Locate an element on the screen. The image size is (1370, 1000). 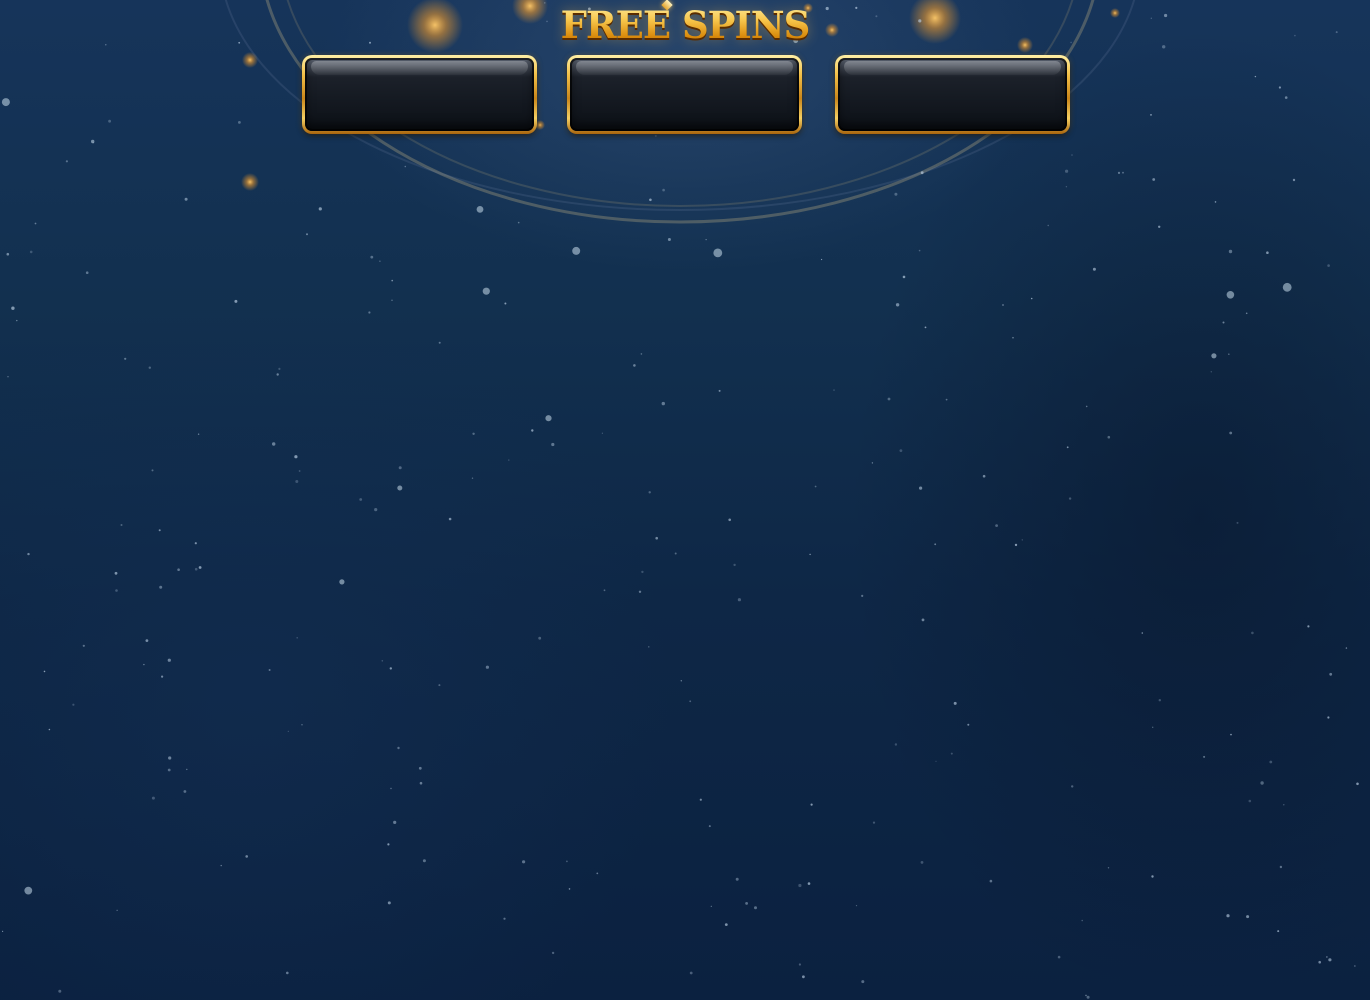
free-spins-counter-panel-right is located at coordinates (952, 94).